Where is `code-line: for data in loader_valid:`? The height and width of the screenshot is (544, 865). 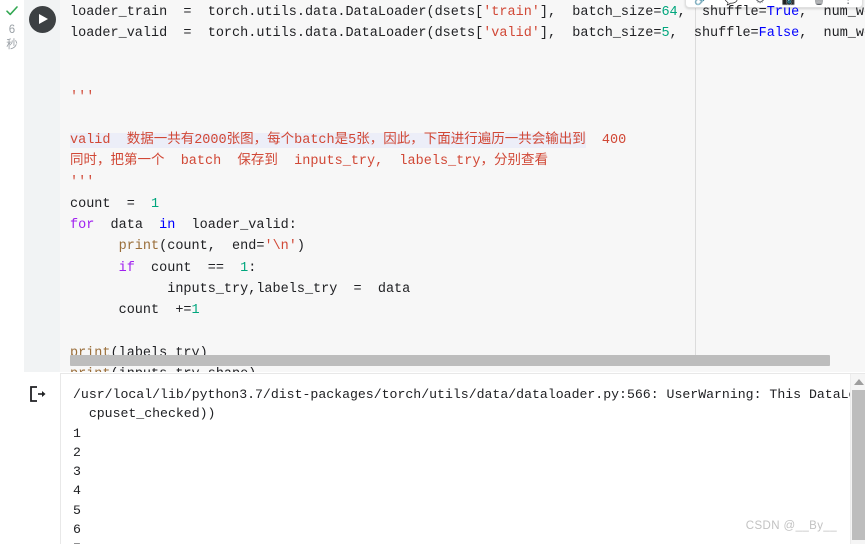 code-line: for data in loader_valid: is located at coordinates (467, 225).